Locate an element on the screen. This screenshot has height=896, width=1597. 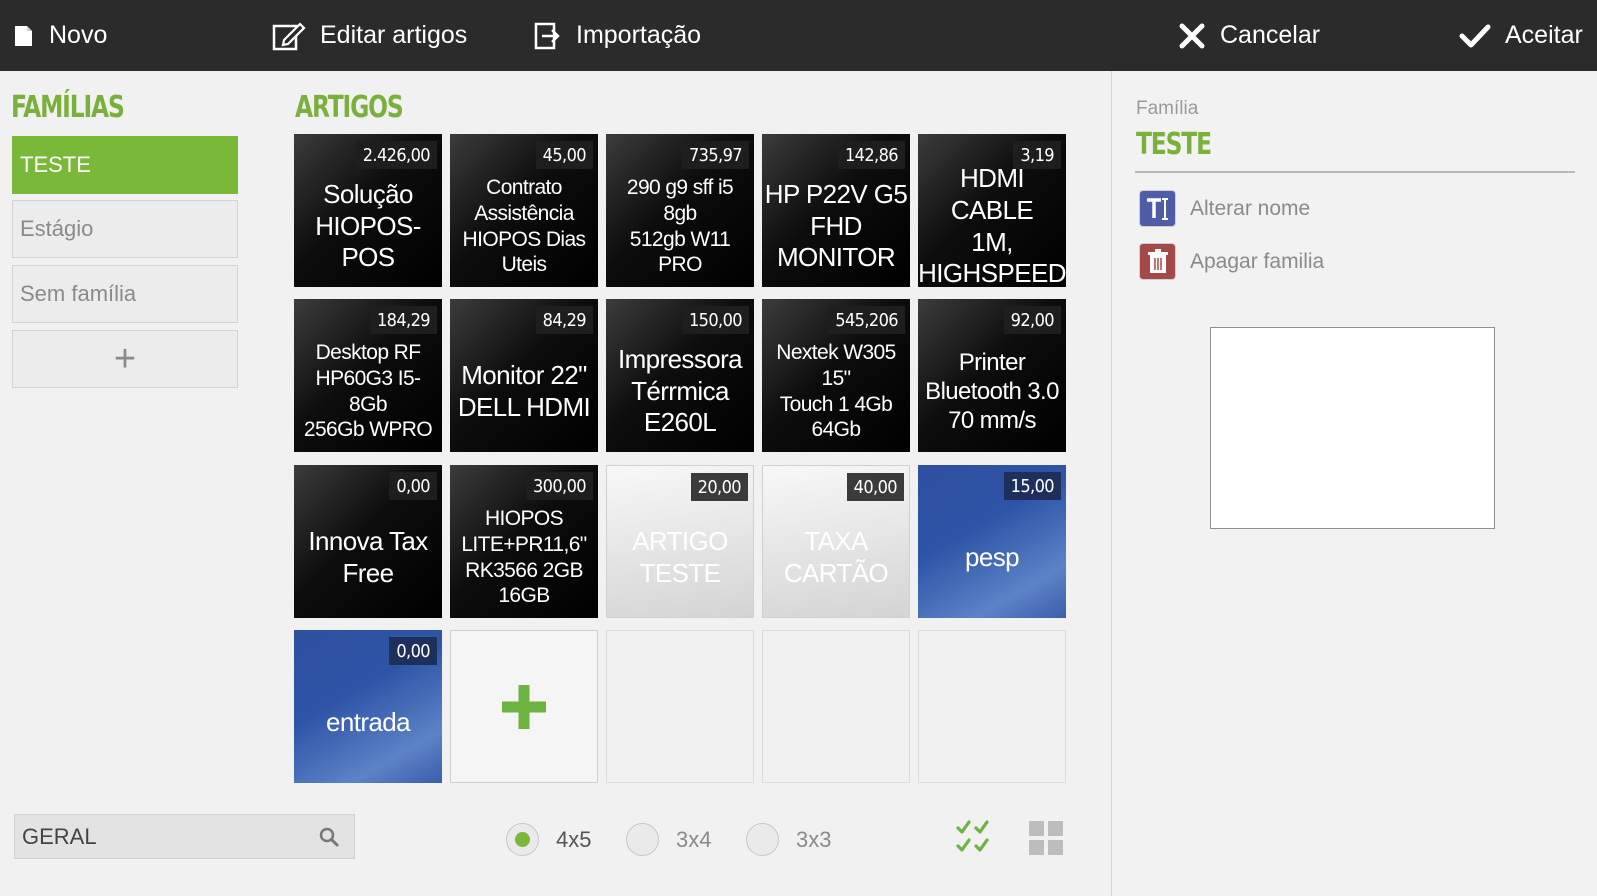
article-price: 20,00 is located at coordinates (719, 487).